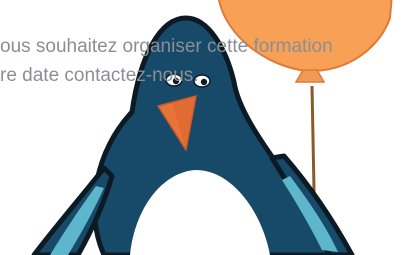 The height and width of the screenshot is (255, 414). I want to click on promo-text-line-2: re date contactez-nous., so click(99, 75).